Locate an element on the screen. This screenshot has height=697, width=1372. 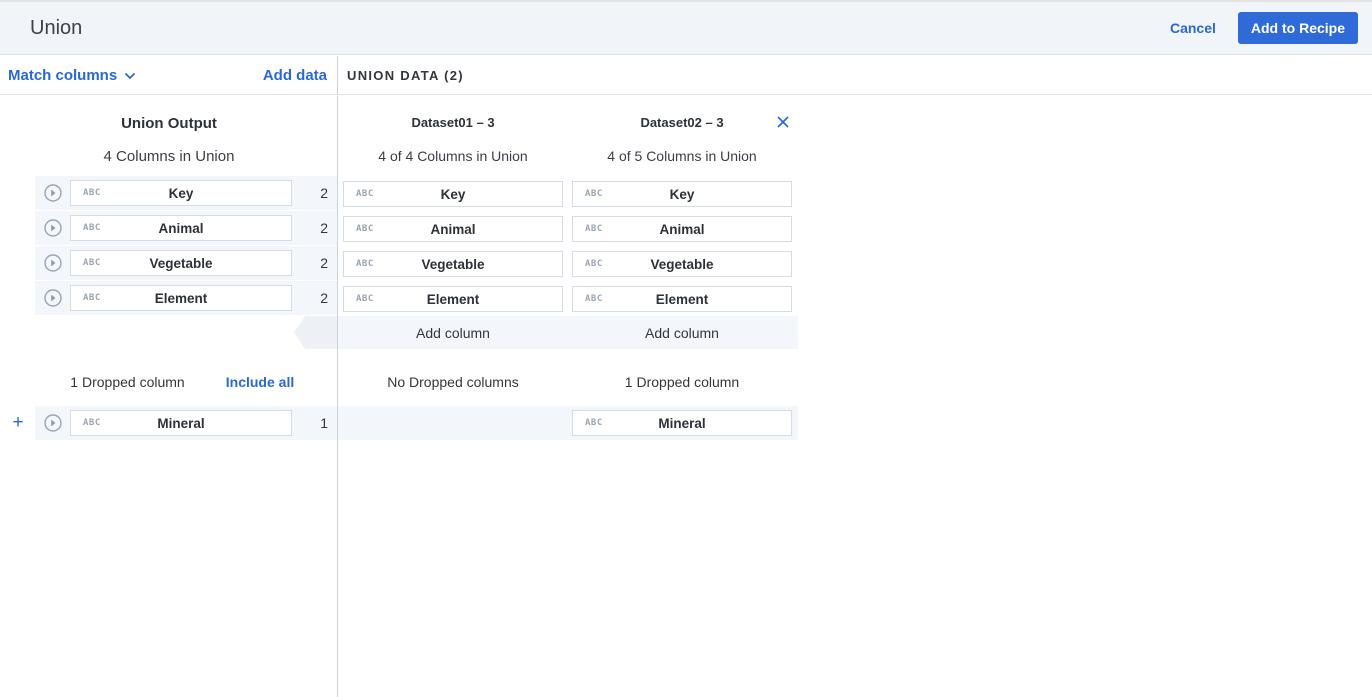
dataset-title: Dataset02 – 3 is located at coordinates (682, 122).